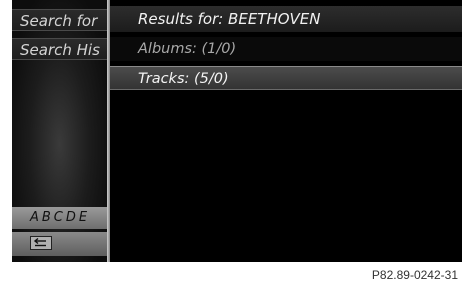 Image resolution: width=462 pixels, height=284 pixels. I want to click on menu-item-search-history: Search His, so click(59, 49).